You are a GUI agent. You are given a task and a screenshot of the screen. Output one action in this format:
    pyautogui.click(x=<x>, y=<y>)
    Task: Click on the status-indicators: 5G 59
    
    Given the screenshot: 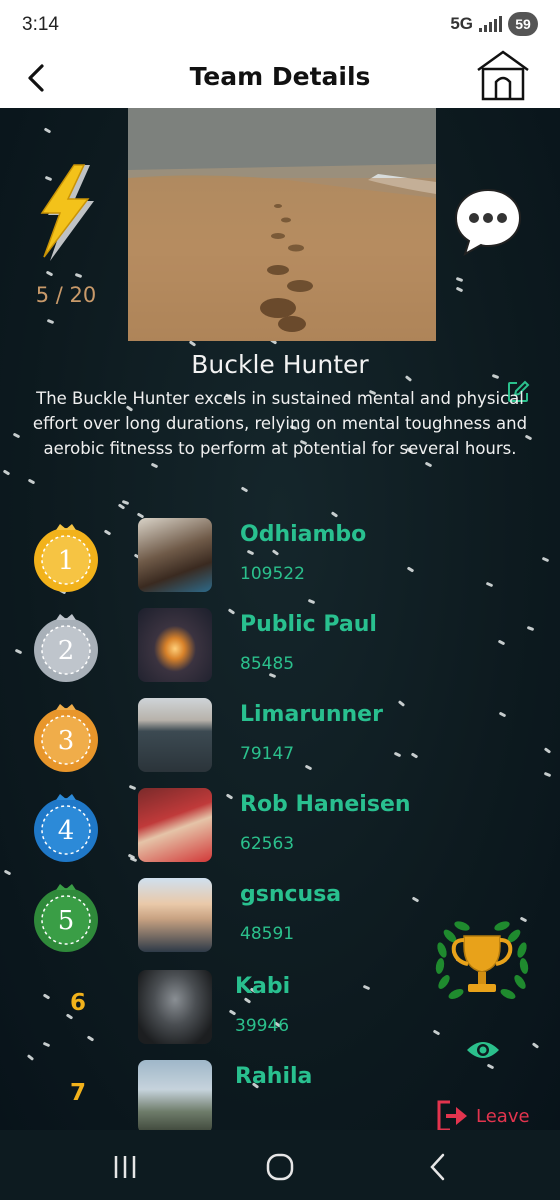 What is the action you would take?
    pyautogui.click(x=494, y=24)
    